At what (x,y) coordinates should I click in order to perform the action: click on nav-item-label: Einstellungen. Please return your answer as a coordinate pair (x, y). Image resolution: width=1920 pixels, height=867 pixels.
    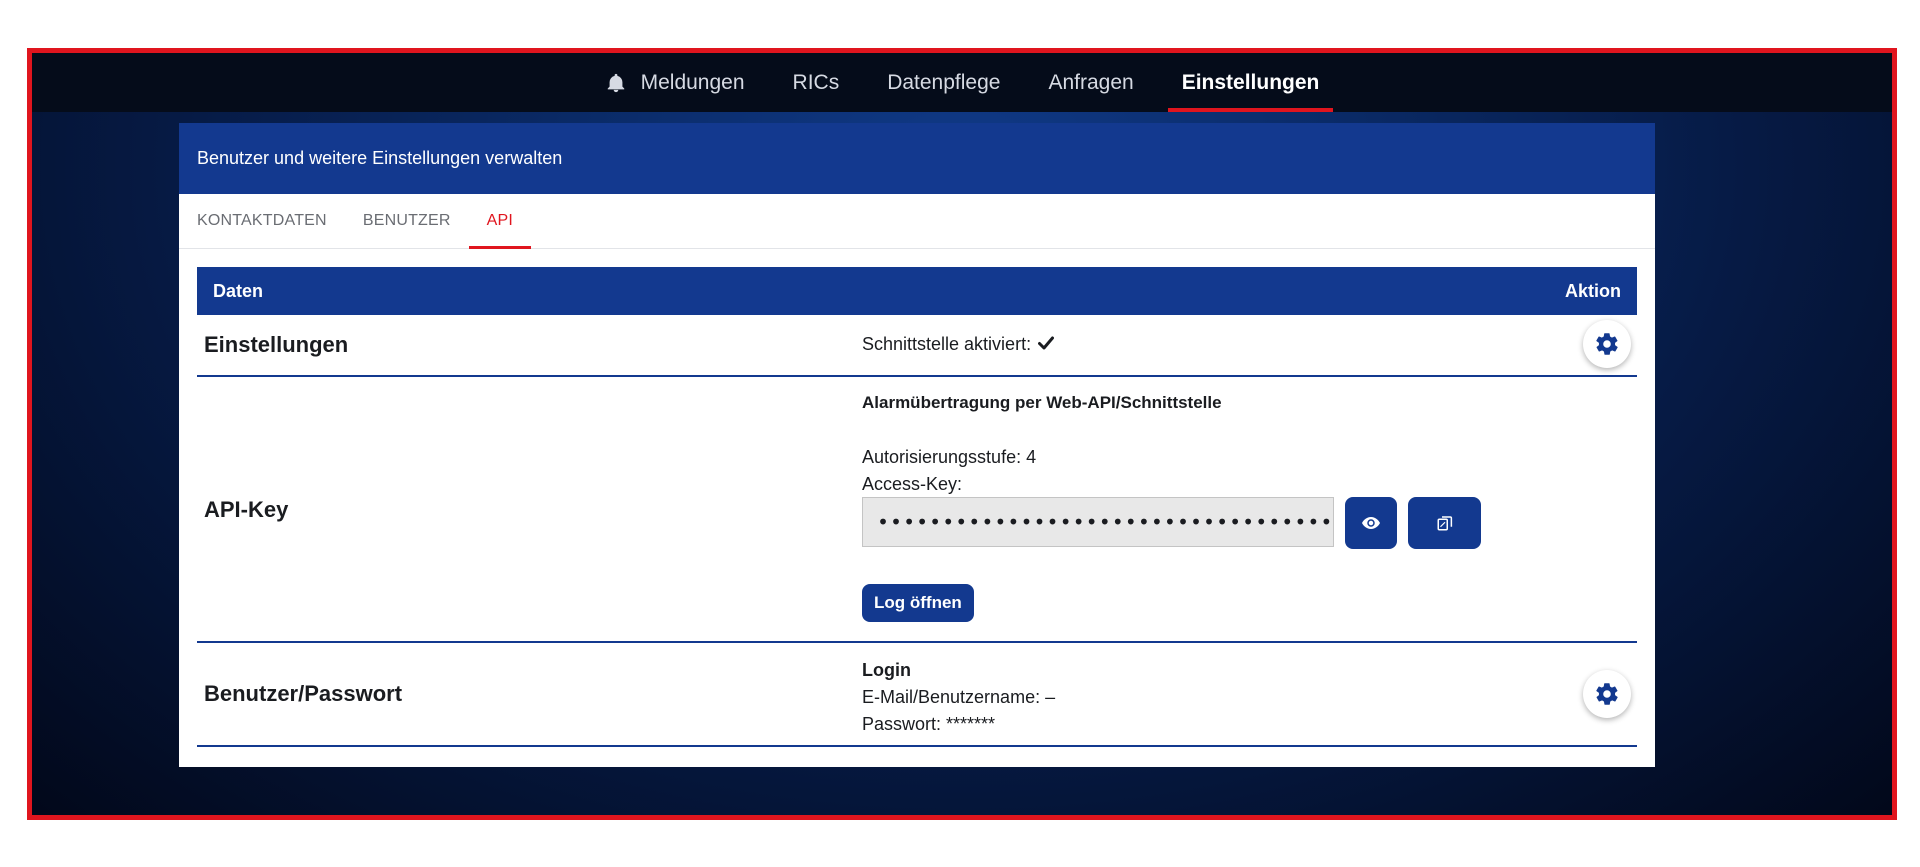
    Looking at the image, I should click on (1250, 82).